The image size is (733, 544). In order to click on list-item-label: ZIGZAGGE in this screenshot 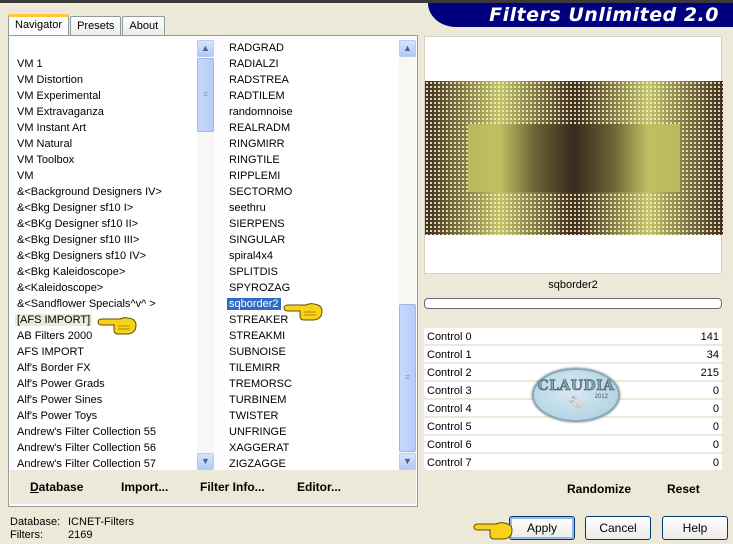, I will do `click(257, 464)`.